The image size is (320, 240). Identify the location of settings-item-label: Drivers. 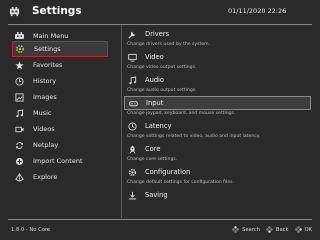
(157, 34).